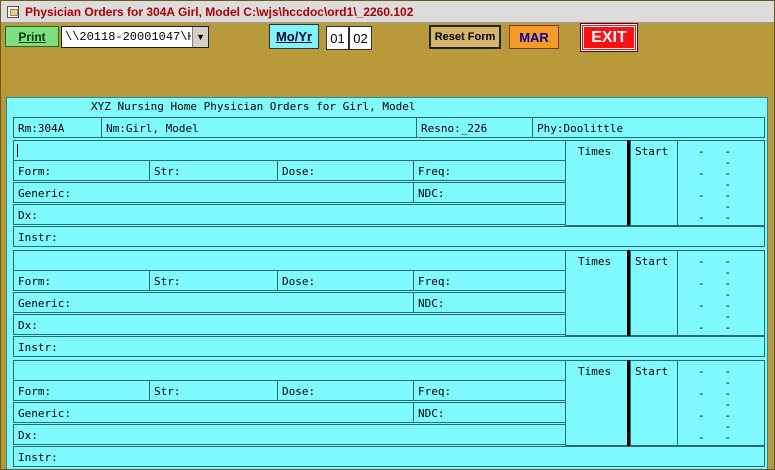 The image size is (775, 470). I want to click on order-2-strength-field: Str:, so click(213, 280).